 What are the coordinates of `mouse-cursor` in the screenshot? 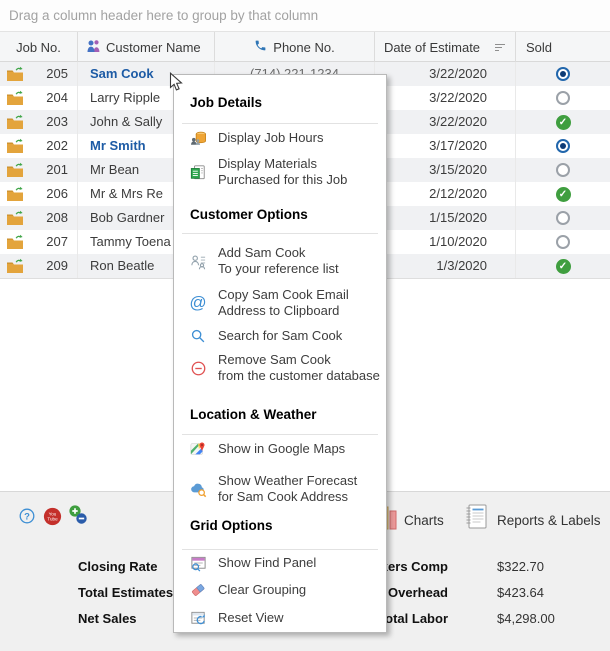 It's located at (176, 84).